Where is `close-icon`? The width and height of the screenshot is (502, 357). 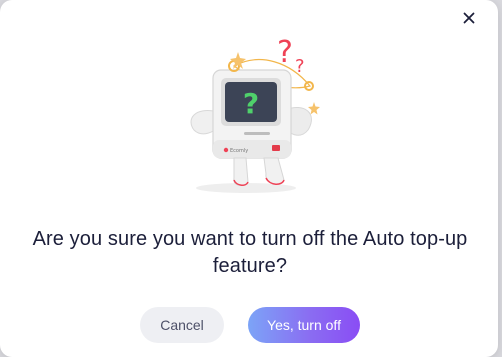
close-icon is located at coordinates (469, 18).